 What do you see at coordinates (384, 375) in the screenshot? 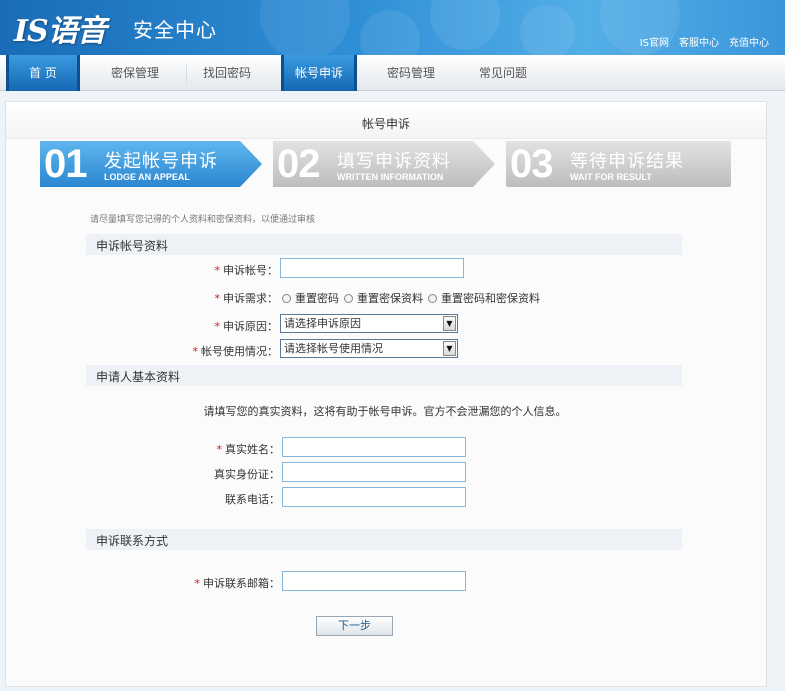
I see `section-applicant-info: 申请人基本资料` at bounding box center [384, 375].